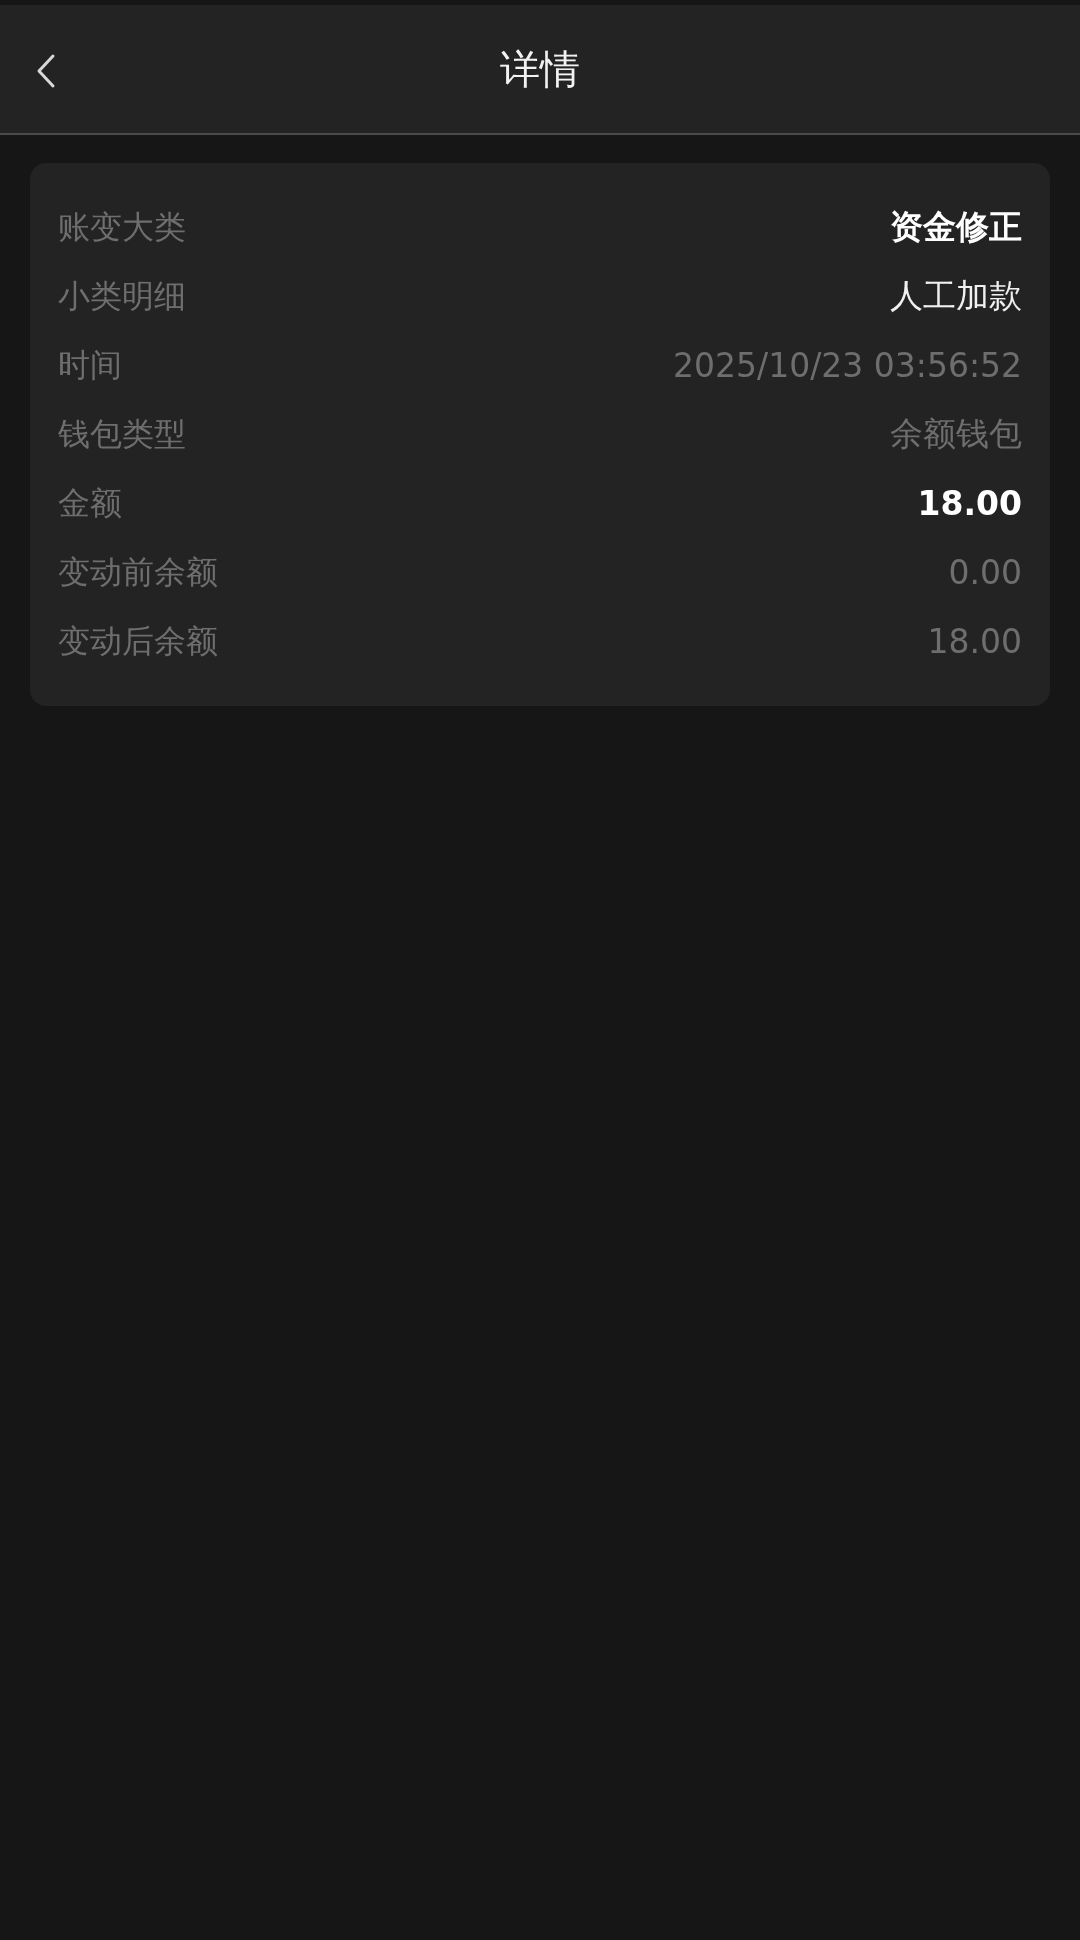 The width and height of the screenshot is (1080, 1940). I want to click on detail-value: 人工加款, so click(956, 296).